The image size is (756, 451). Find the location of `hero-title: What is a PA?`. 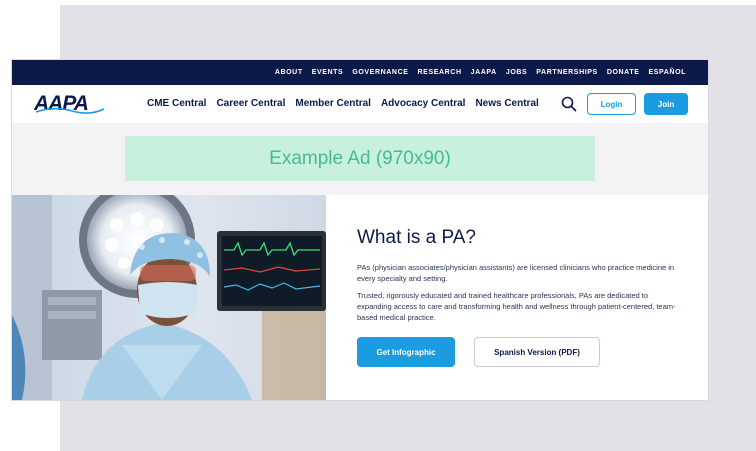

hero-title: What is a PA? is located at coordinates (416, 237).